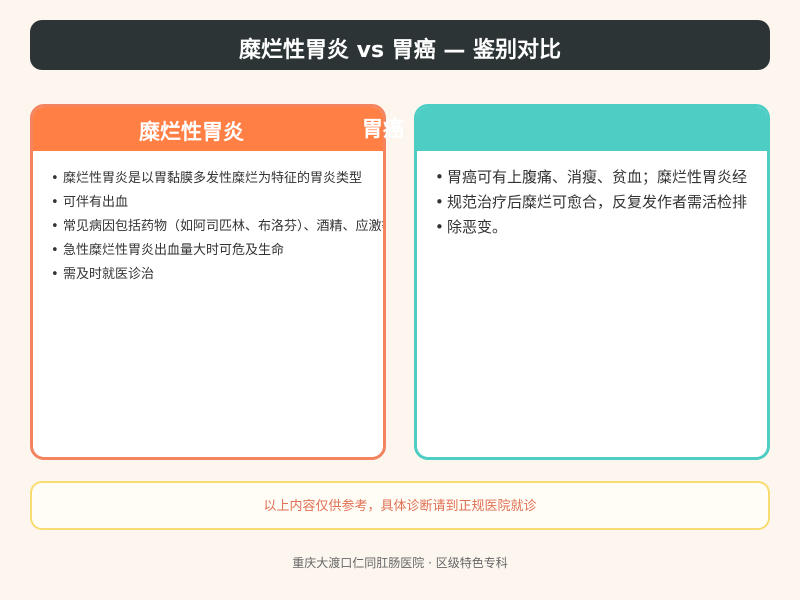 The width and height of the screenshot is (800, 600). What do you see at coordinates (217, 251) in the screenshot?
I see `list-item: • 急性糜烂性胃炎出血量大时可危及生命` at bounding box center [217, 251].